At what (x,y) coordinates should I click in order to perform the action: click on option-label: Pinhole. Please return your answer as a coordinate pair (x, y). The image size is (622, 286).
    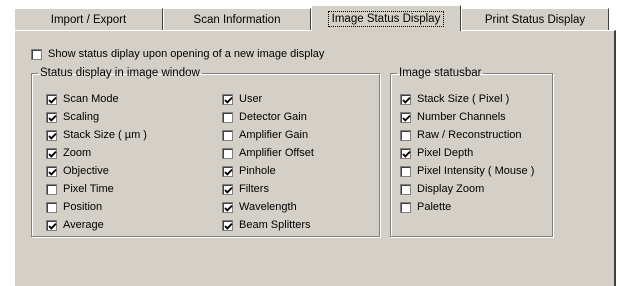
    Looking at the image, I should click on (257, 171).